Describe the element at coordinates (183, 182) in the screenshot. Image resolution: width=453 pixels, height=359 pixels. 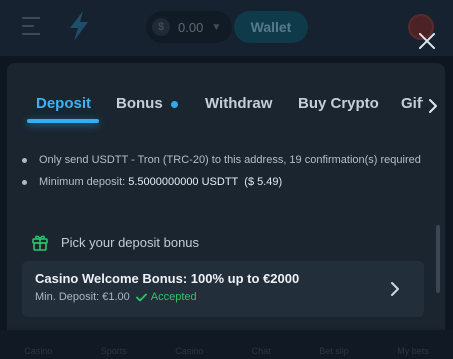
I see `minimum-deposit-amount: 5.5000000000 USDTT` at that location.